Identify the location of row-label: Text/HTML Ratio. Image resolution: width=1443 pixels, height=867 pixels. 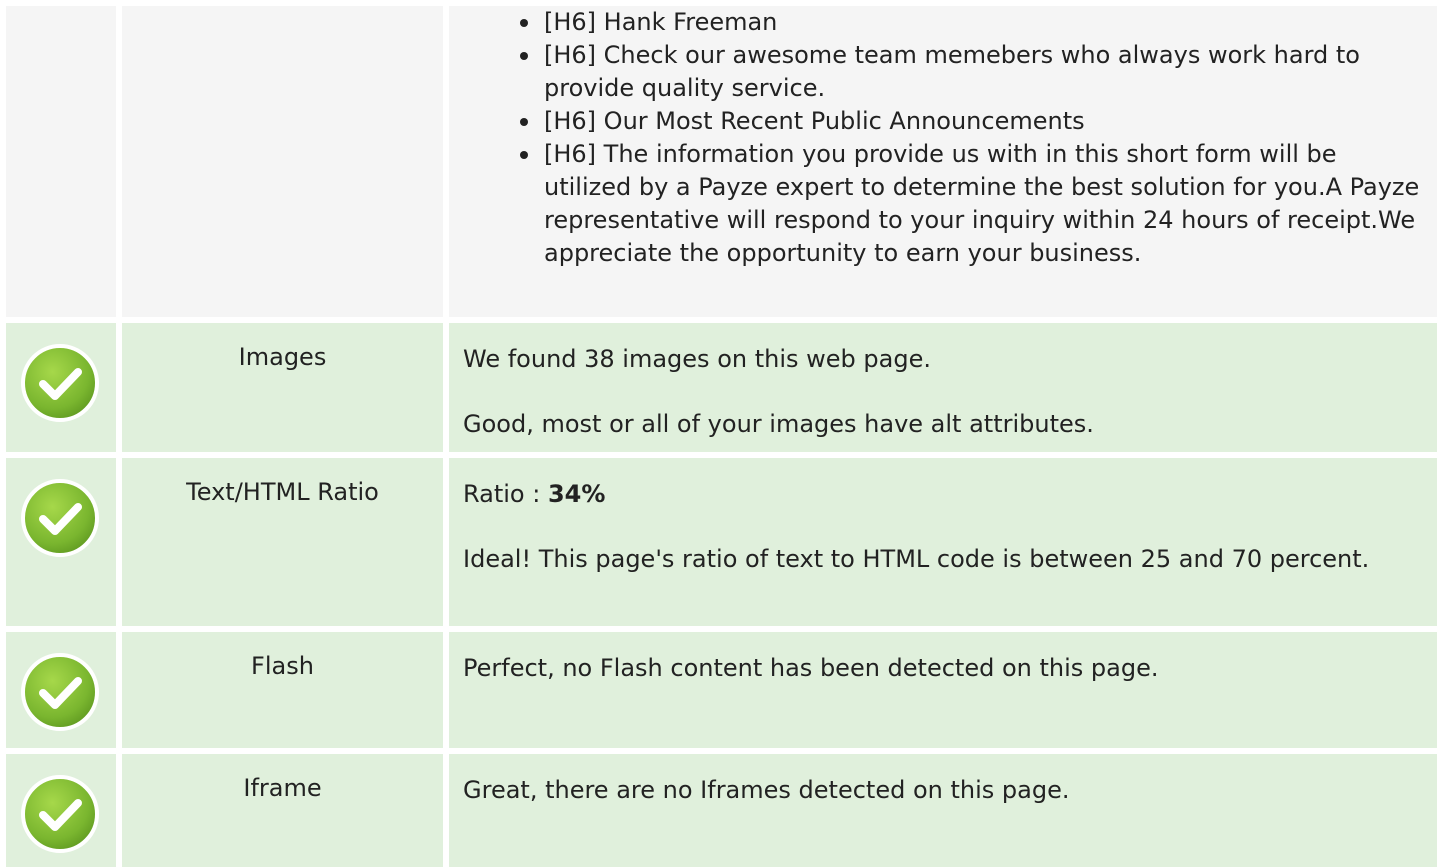
(282, 542).